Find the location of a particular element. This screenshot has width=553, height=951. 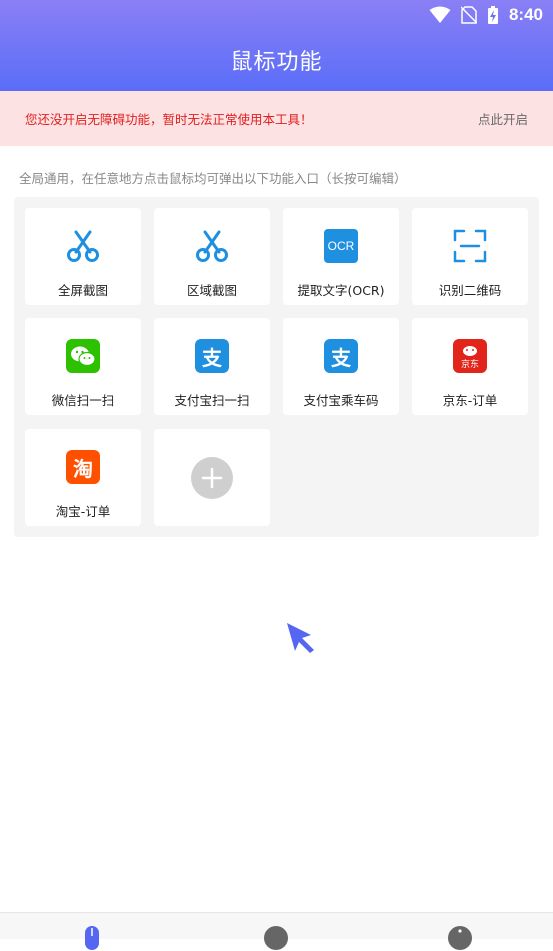

tile-label: 支付宝乘车码 is located at coordinates (341, 400).